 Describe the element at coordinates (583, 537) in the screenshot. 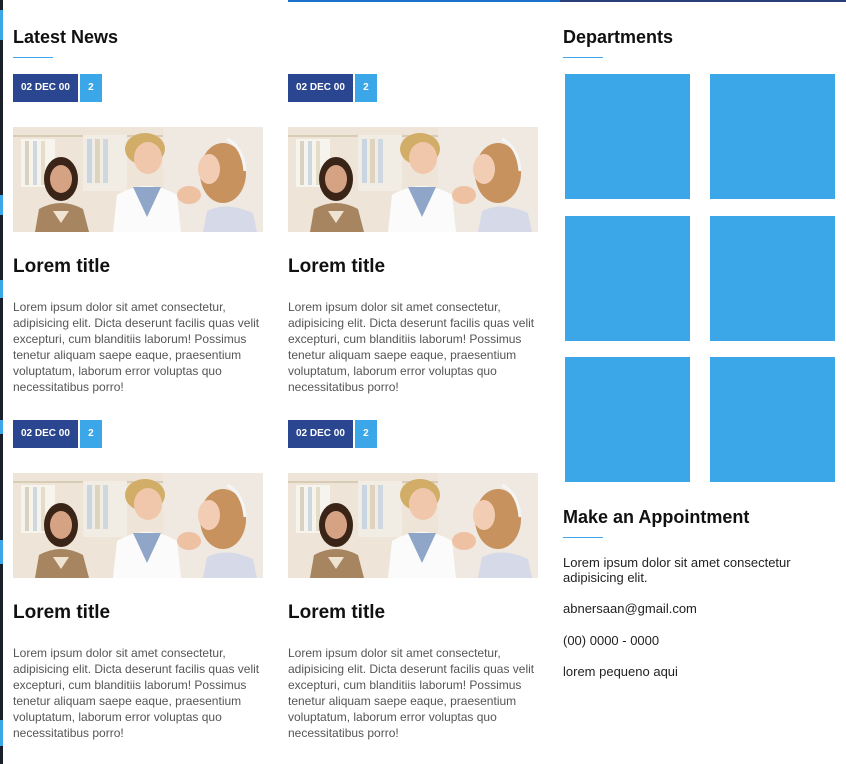

I see `appointment-underline` at that location.